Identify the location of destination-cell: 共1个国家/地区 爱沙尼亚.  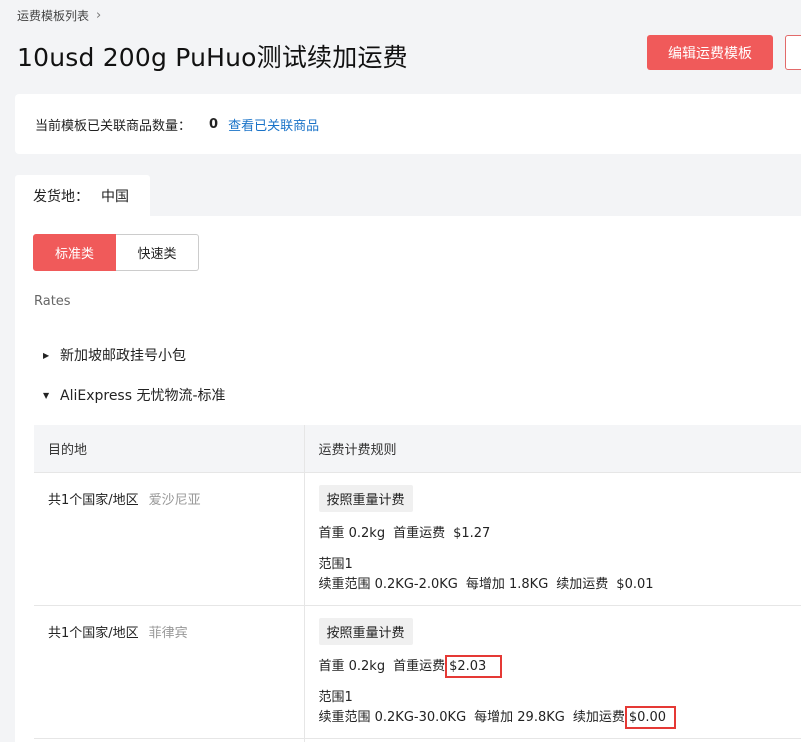
(169, 539).